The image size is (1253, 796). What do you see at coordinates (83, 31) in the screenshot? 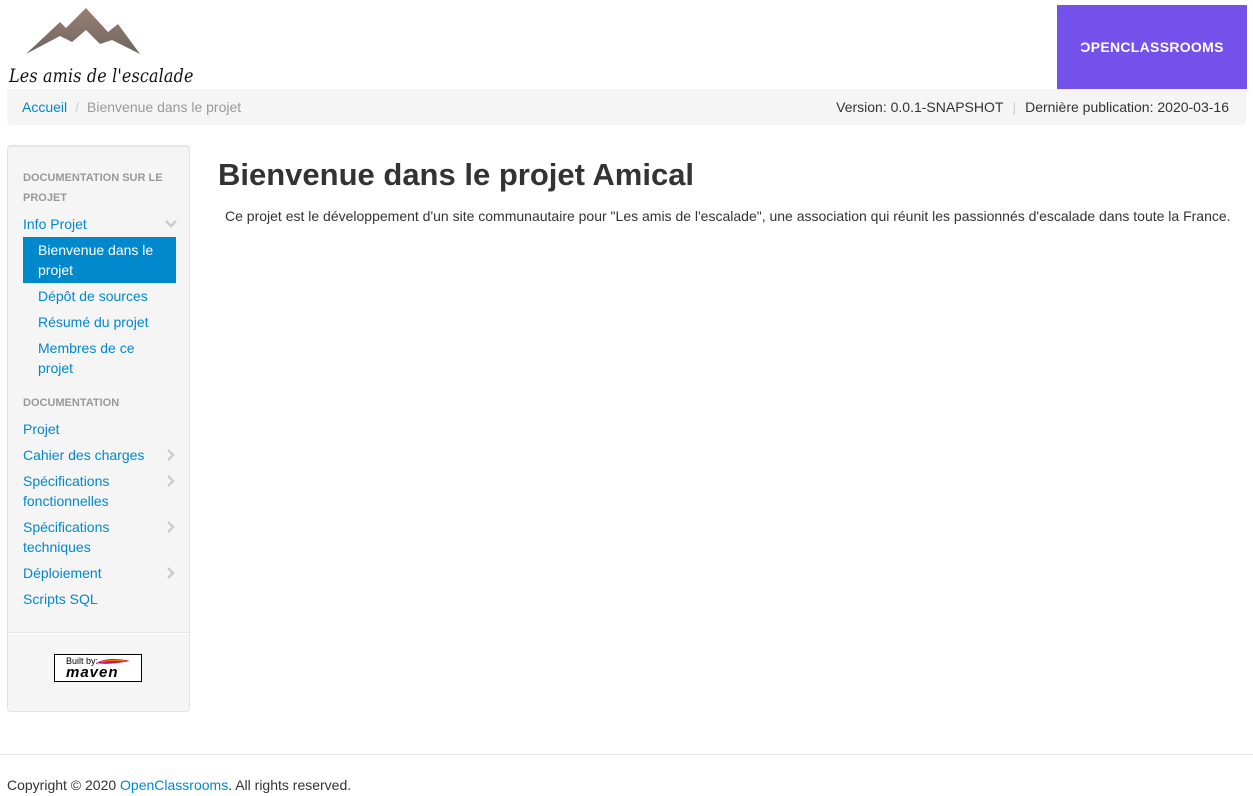
I see `mountain-logo-icon` at bounding box center [83, 31].